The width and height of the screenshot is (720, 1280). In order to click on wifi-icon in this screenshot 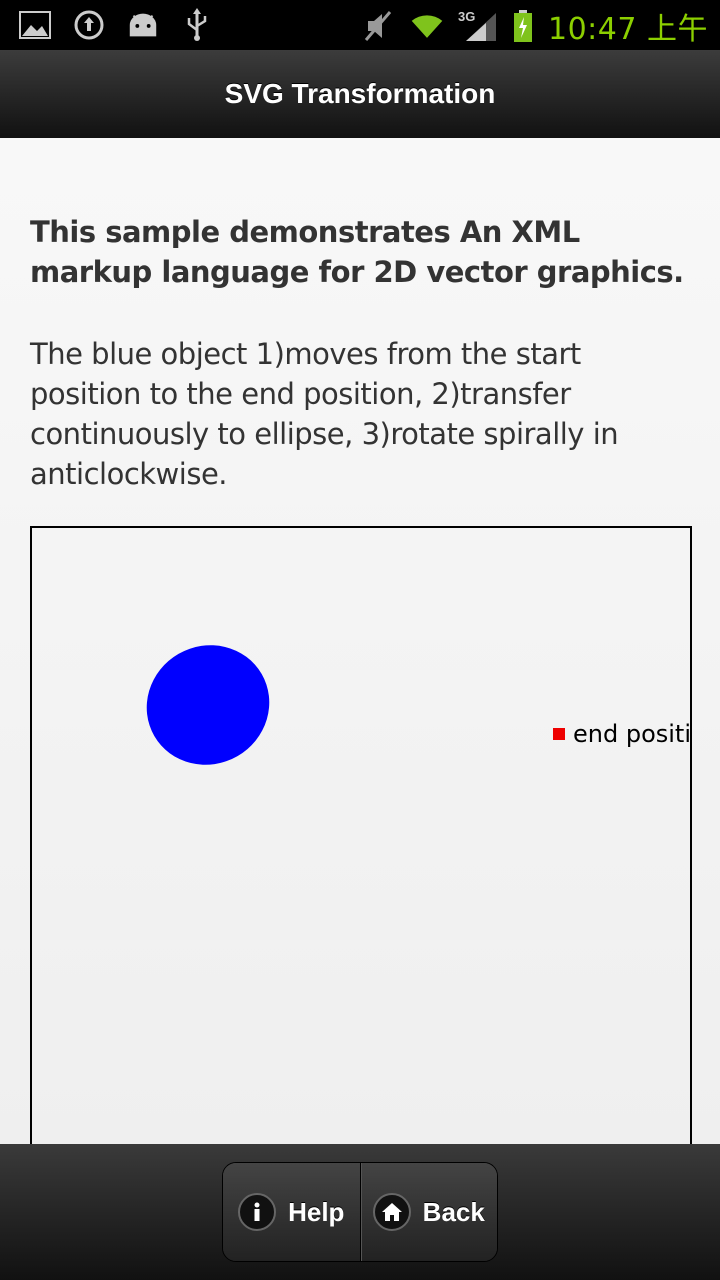, I will do `click(427, 26)`.